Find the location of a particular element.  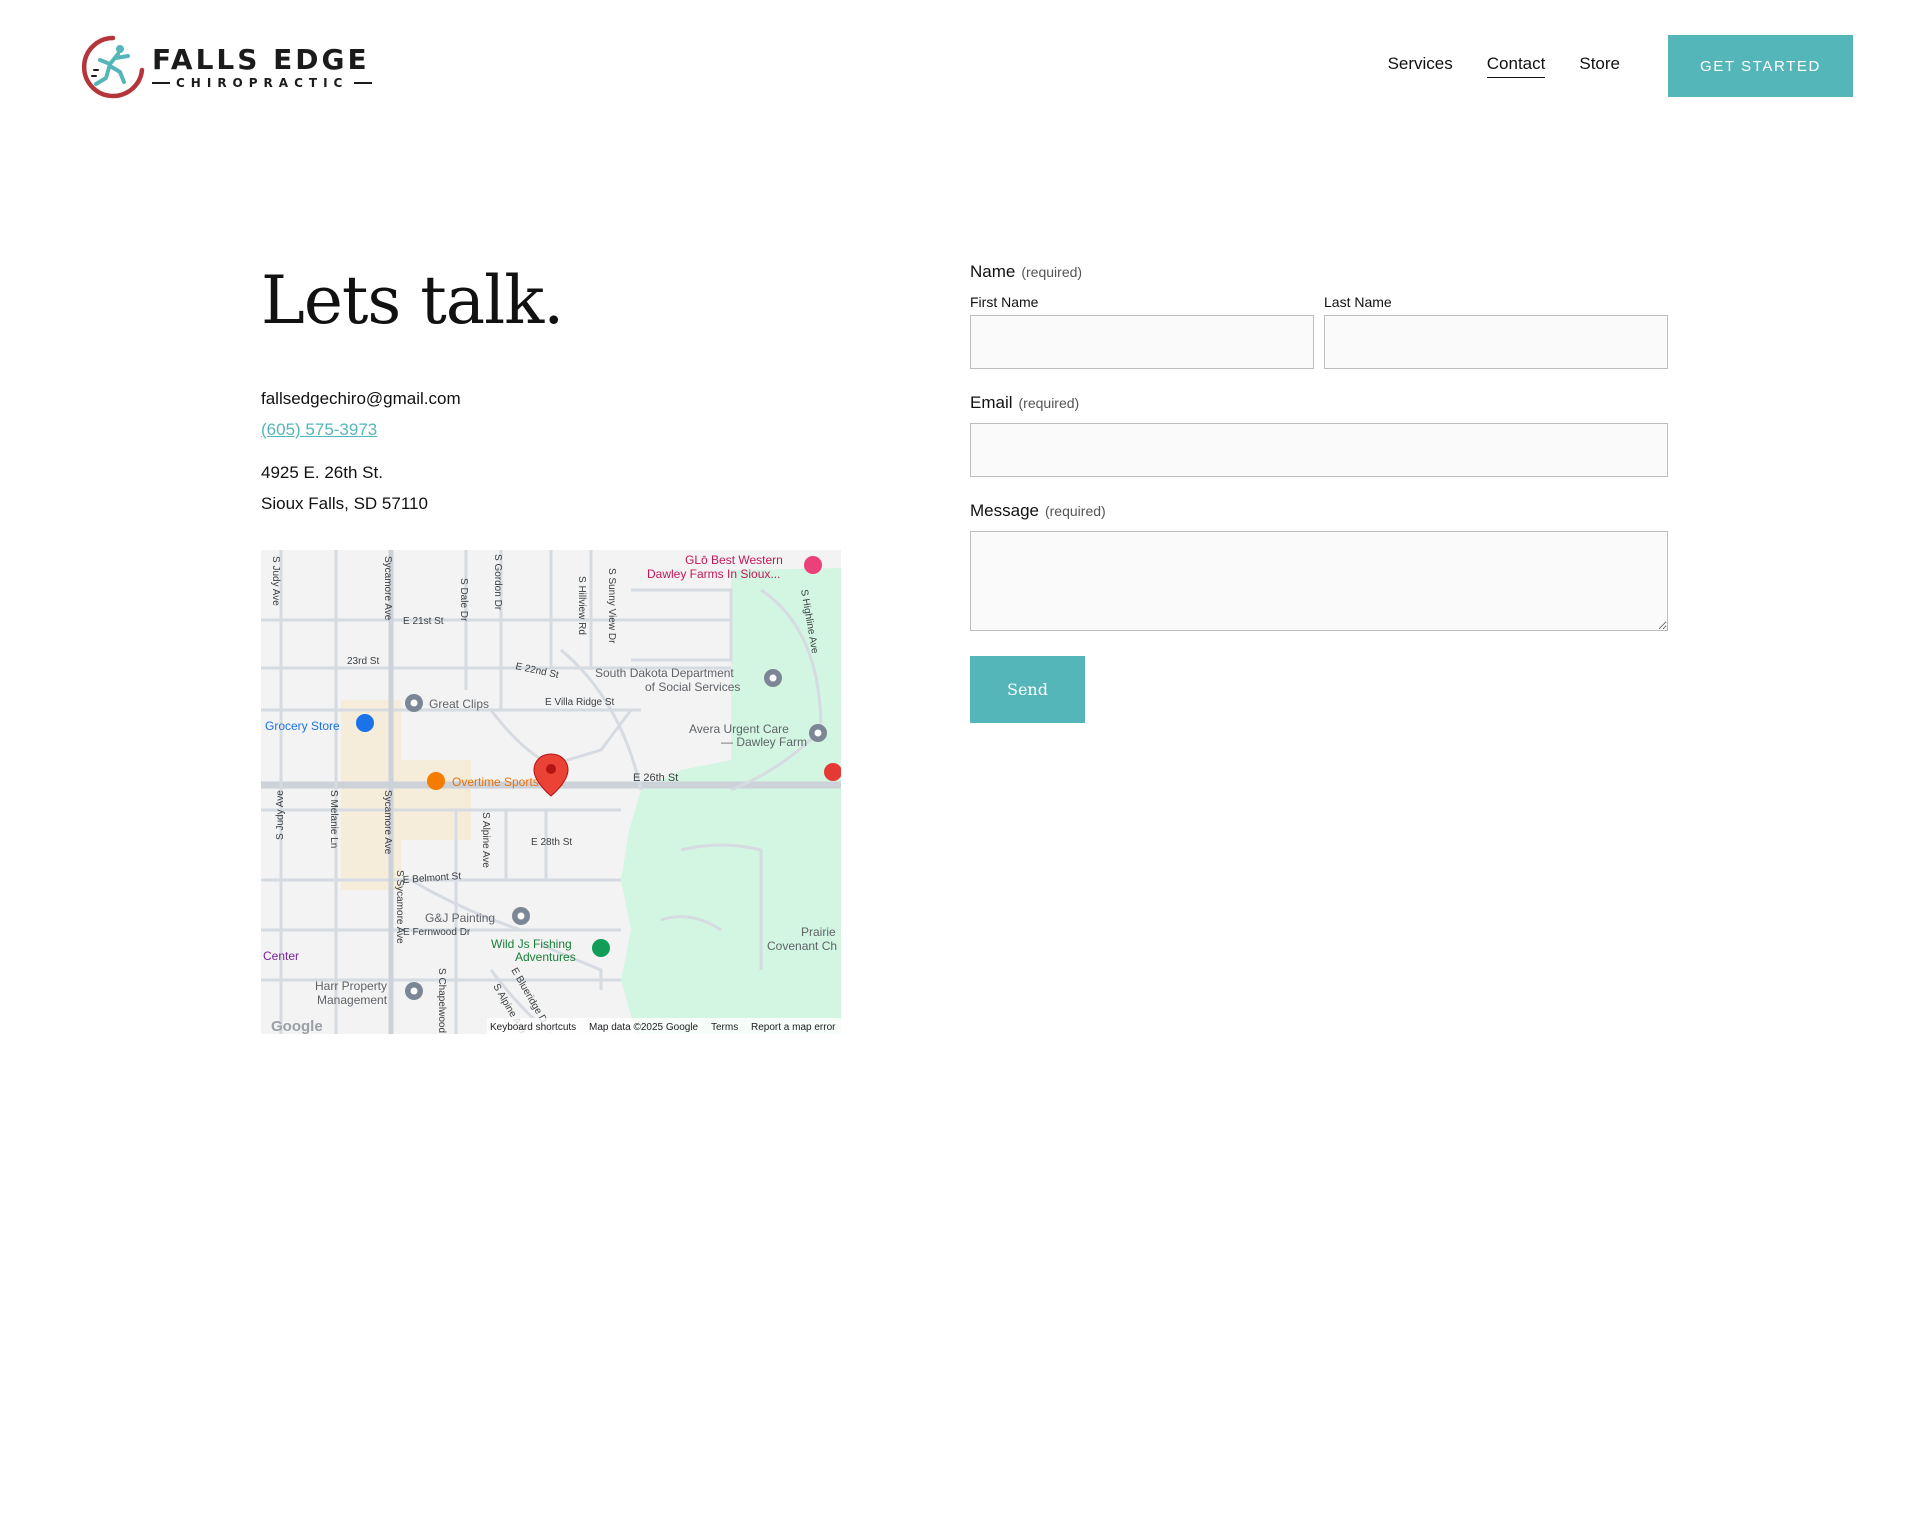

label-sunny: S Sunny View Dr is located at coordinates (611, 606).